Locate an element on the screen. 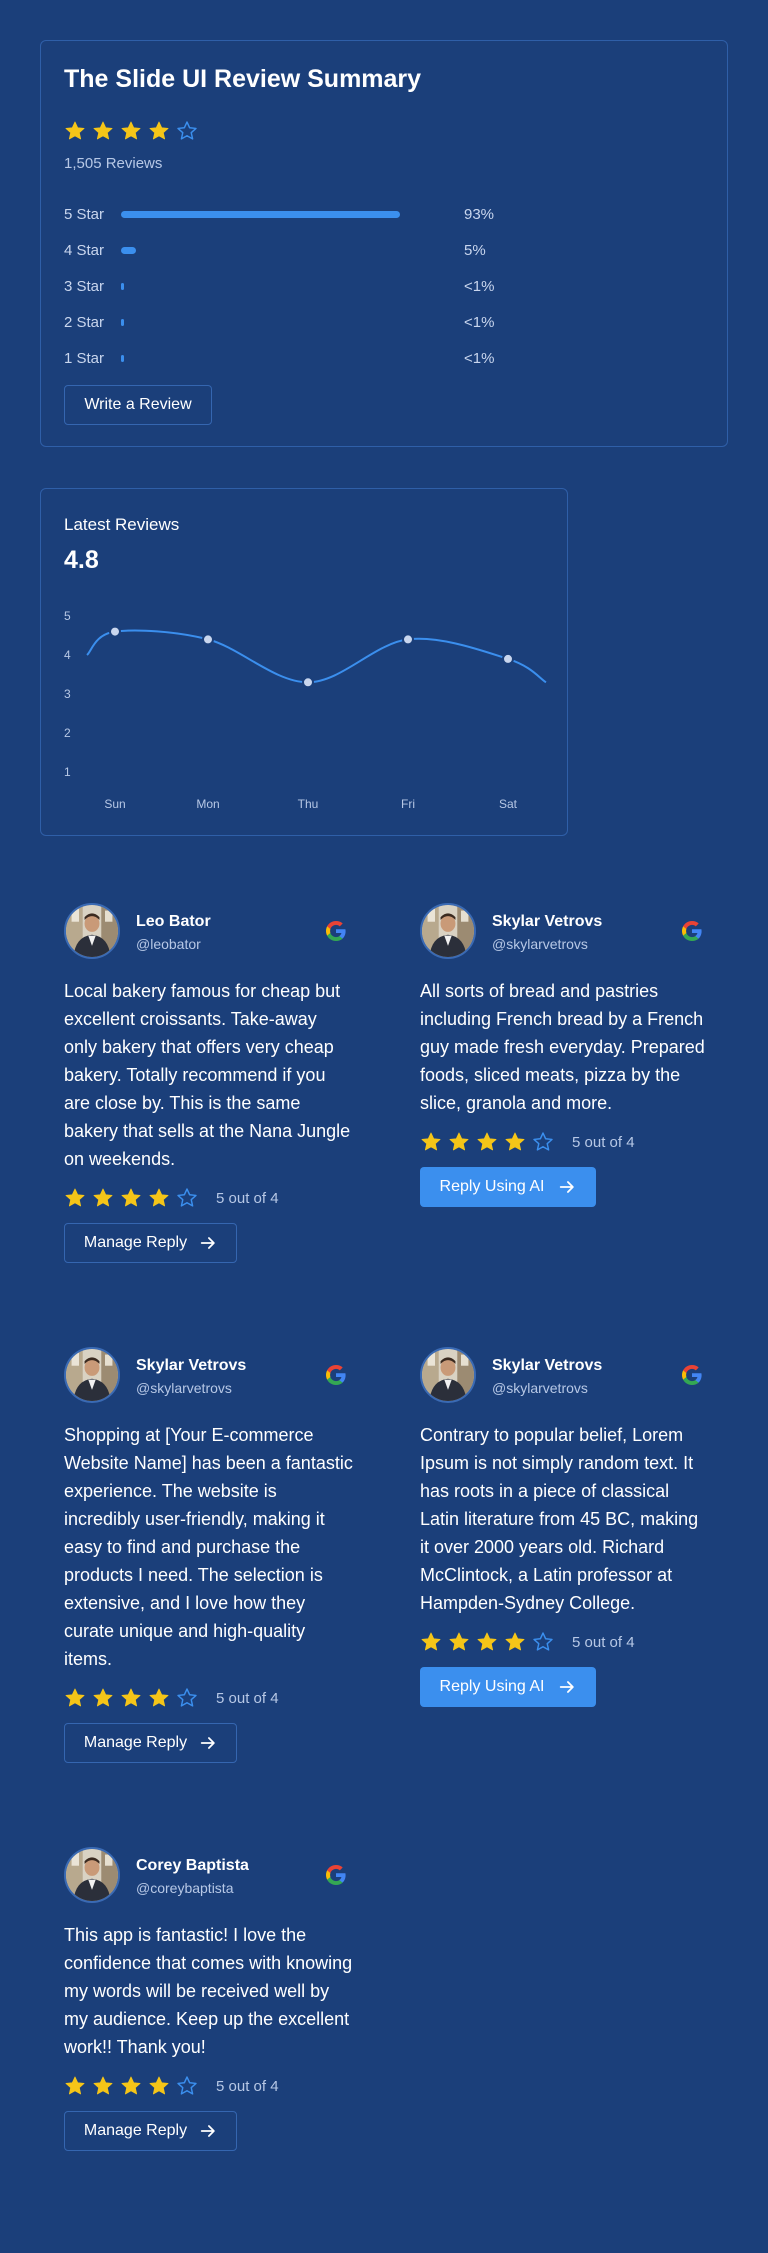 Image resolution: width=768 pixels, height=2253 pixels. rating-bar-row: 1 Star <1% is located at coordinates (384, 358).